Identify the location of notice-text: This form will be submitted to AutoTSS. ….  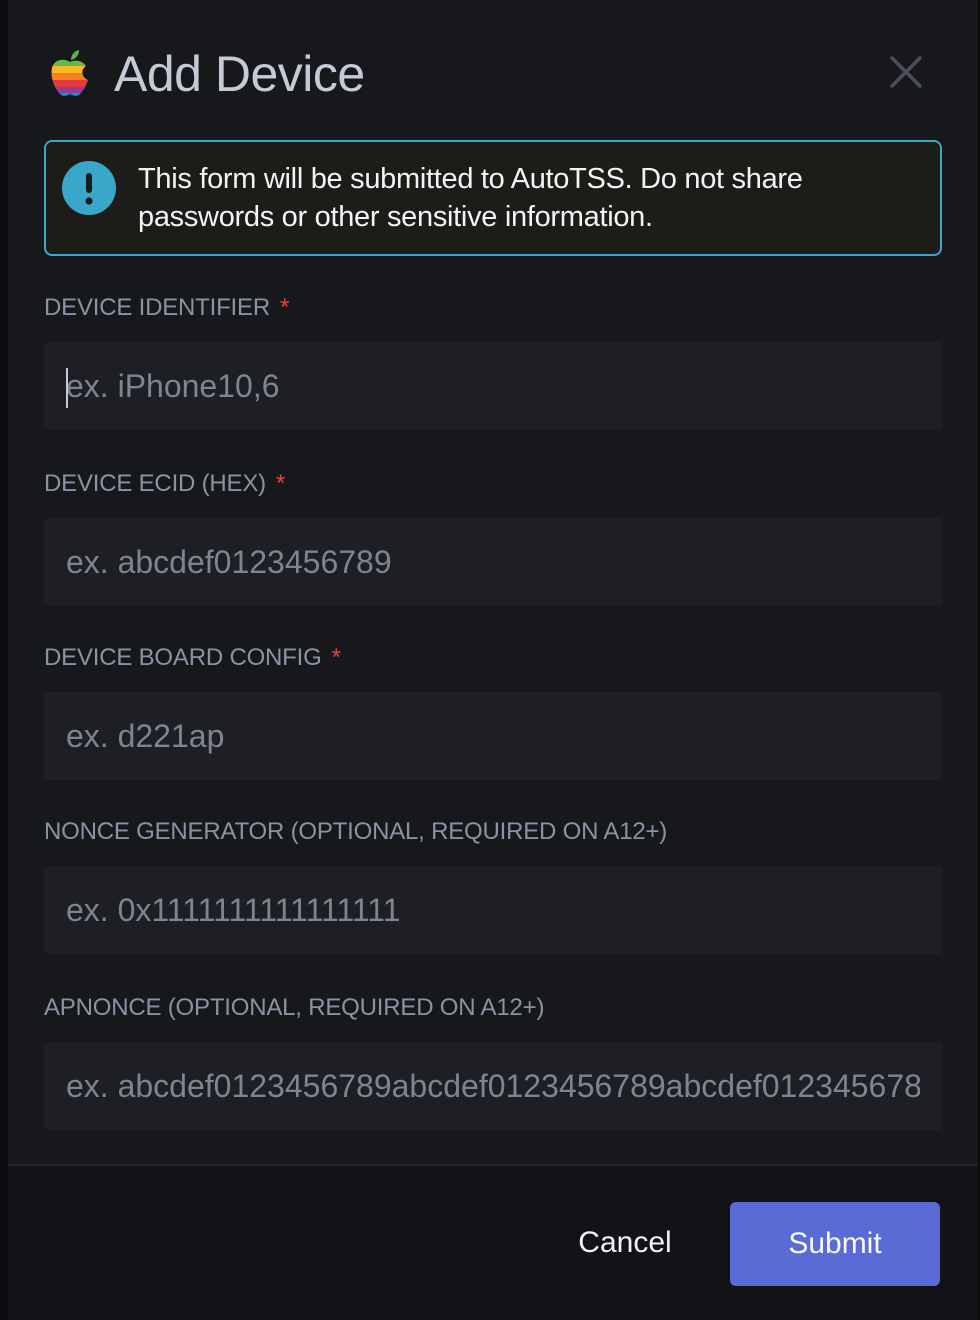
(470, 198).